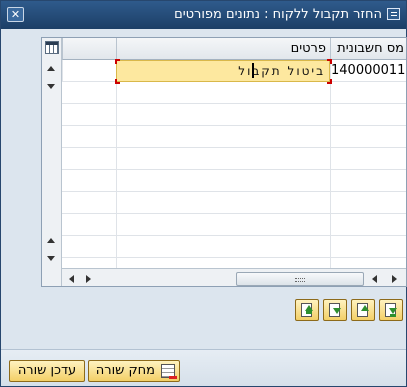 The image size is (407, 387). I want to click on scrollbar-thumb, so click(300, 279).